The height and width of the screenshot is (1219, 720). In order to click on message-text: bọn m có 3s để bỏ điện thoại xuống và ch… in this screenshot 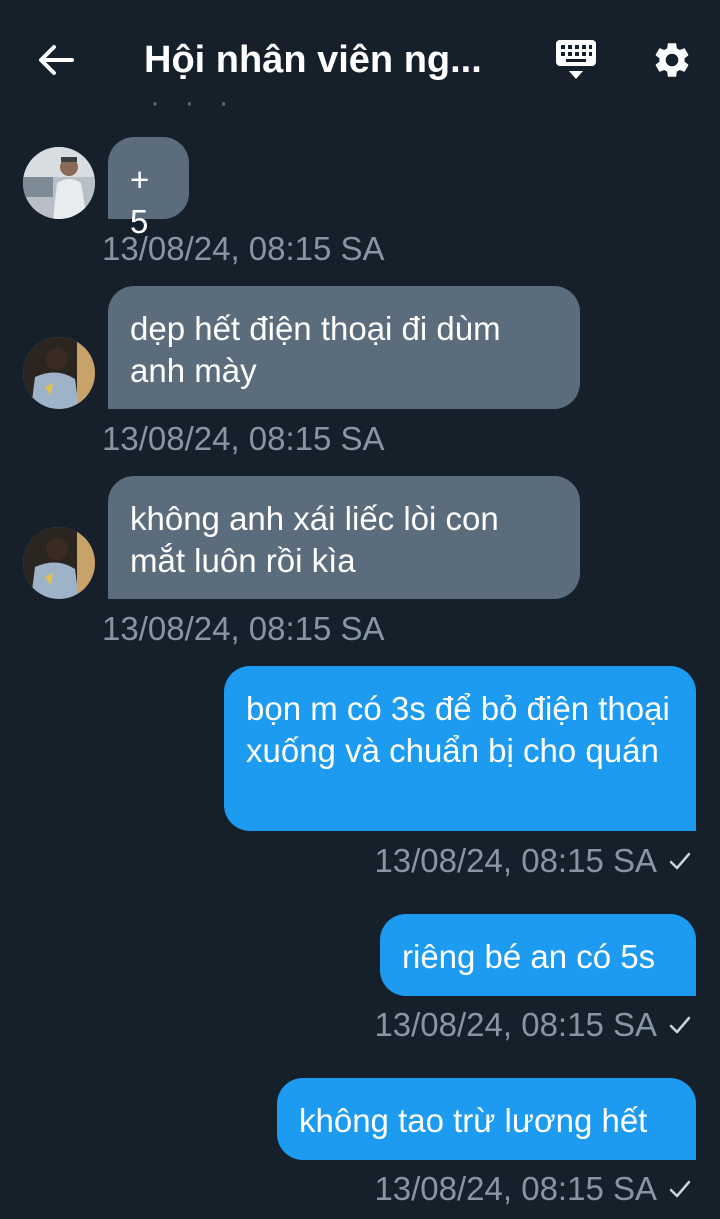, I will do `click(458, 729)`.